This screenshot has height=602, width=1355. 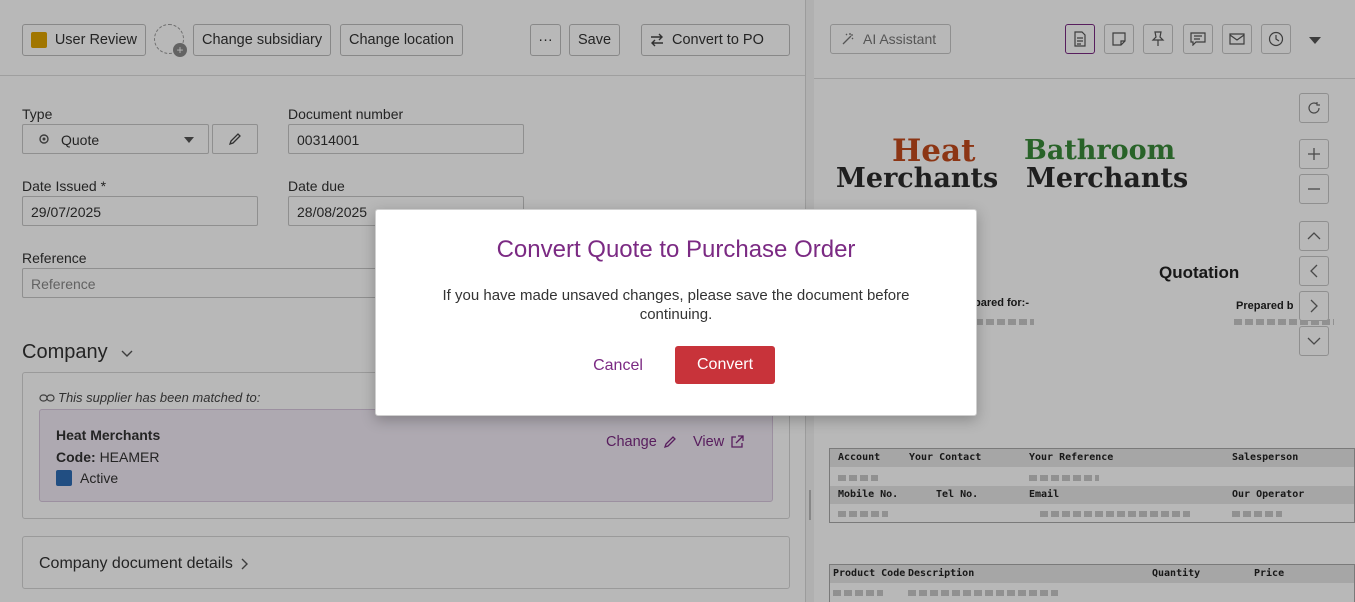 What do you see at coordinates (618, 366) in the screenshot?
I see `cancel-button: Cancel` at bounding box center [618, 366].